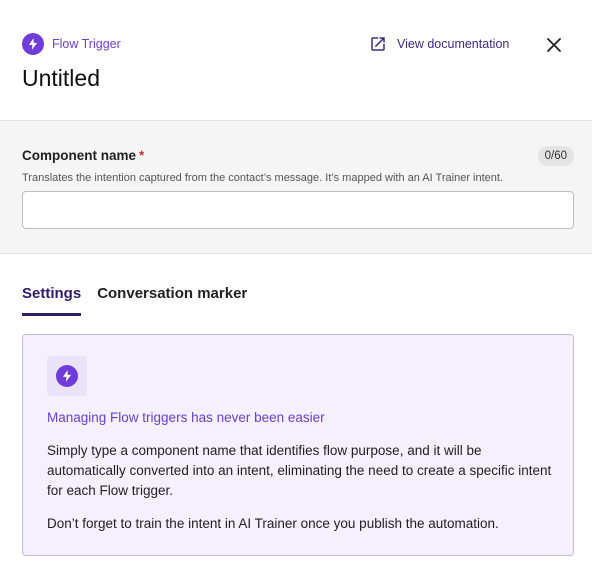 This screenshot has height=571, width=592. I want to click on component-name-input, so click(298, 210).